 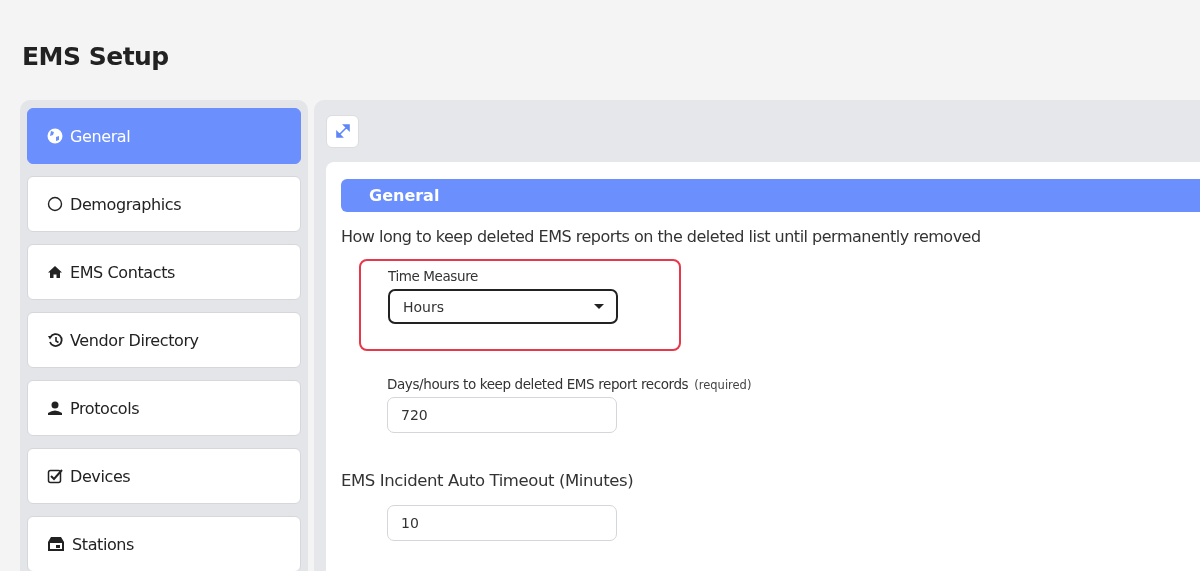 I want to click on user-icon, so click(x=55, y=408).